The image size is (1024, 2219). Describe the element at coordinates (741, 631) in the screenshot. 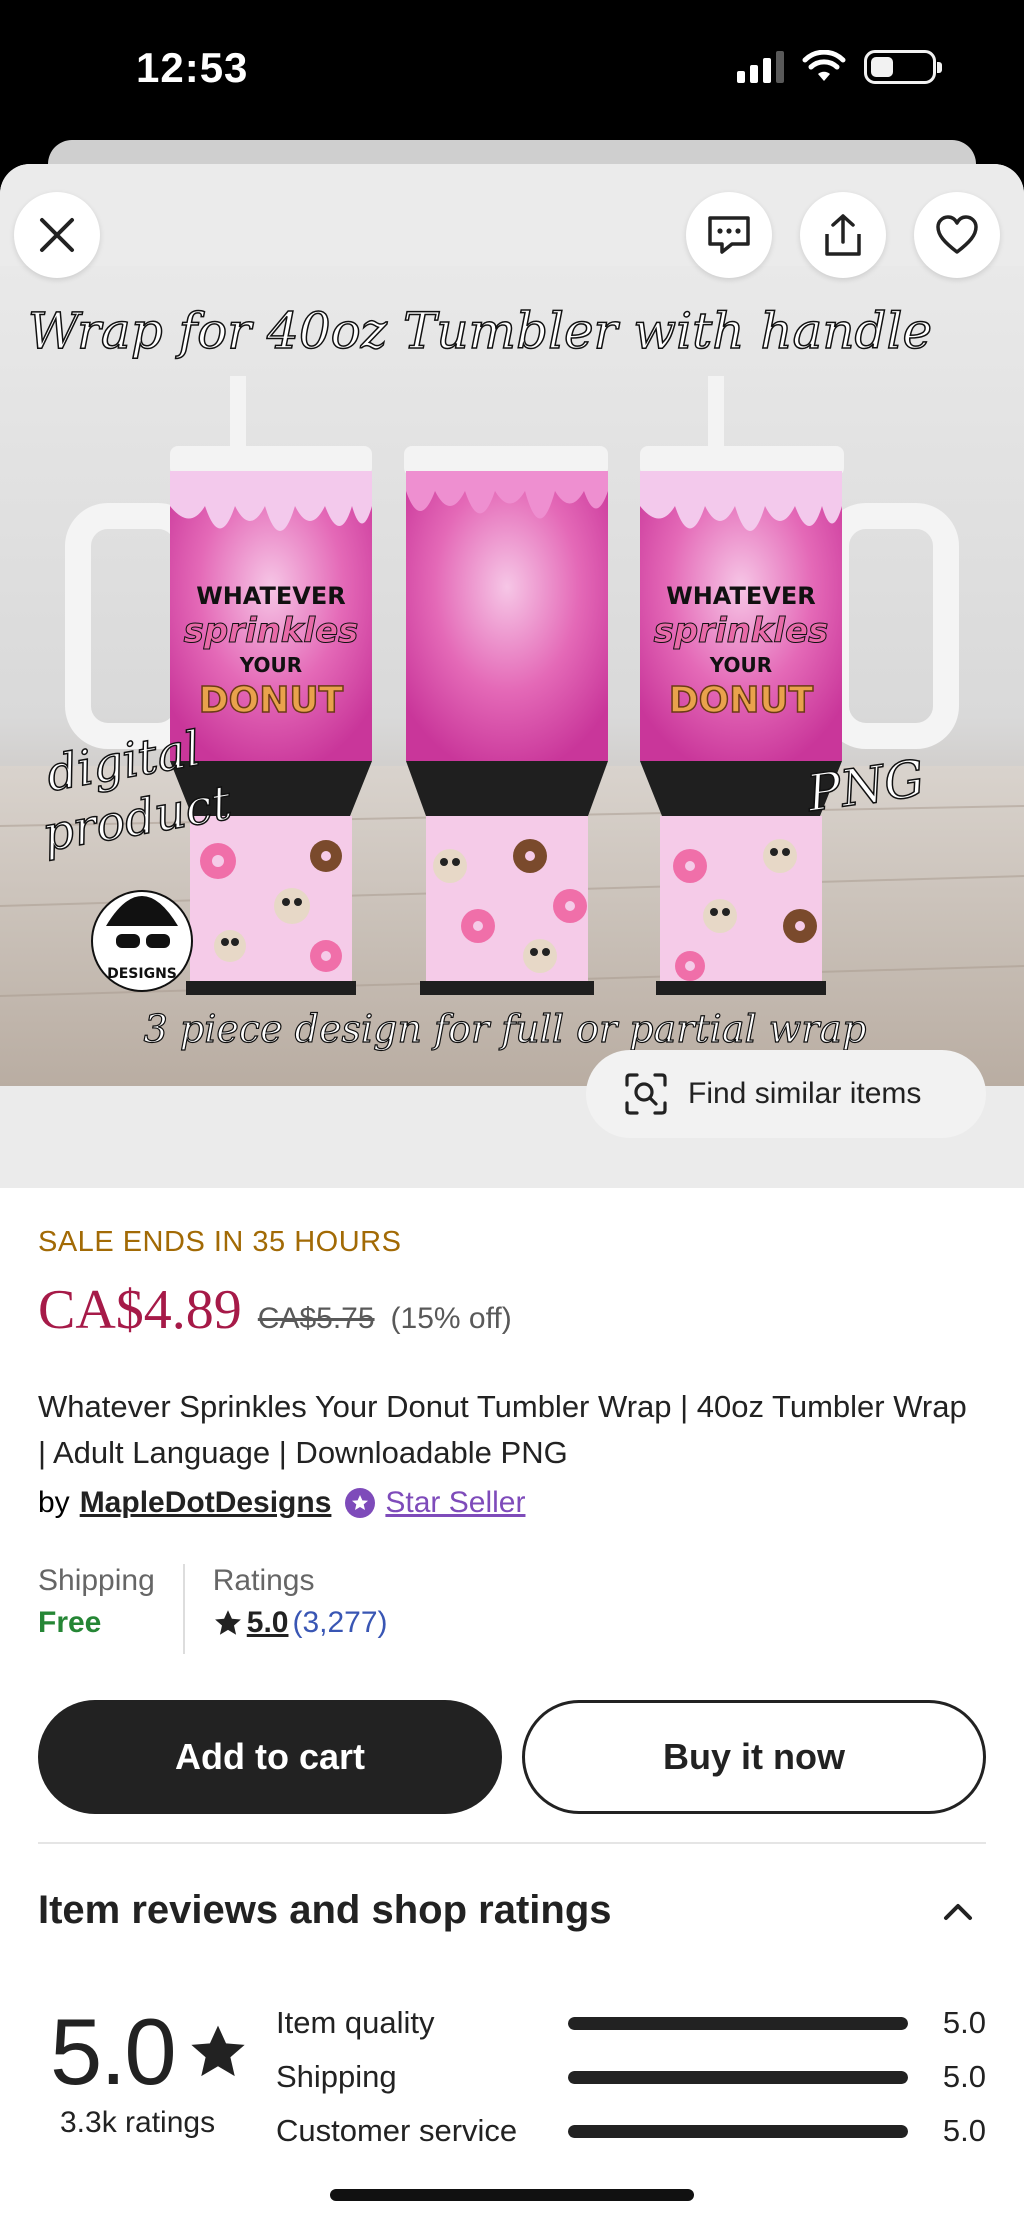

I see `cup3-line-2: sprinkles` at that location.